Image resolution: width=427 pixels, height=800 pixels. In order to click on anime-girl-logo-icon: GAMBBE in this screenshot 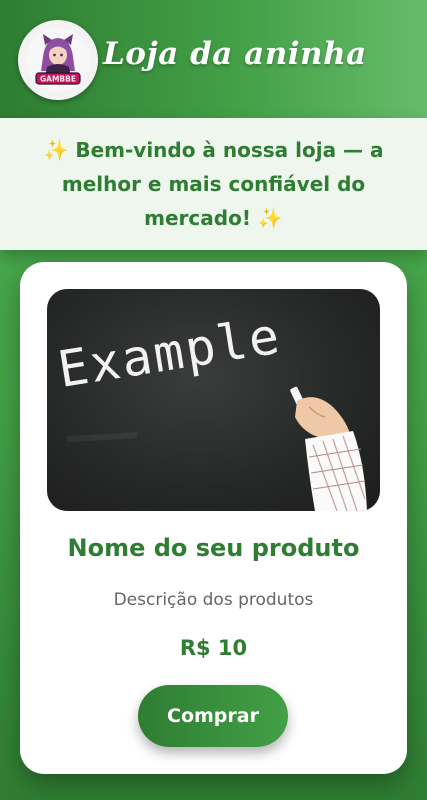, I will do `click(58, 60)`.